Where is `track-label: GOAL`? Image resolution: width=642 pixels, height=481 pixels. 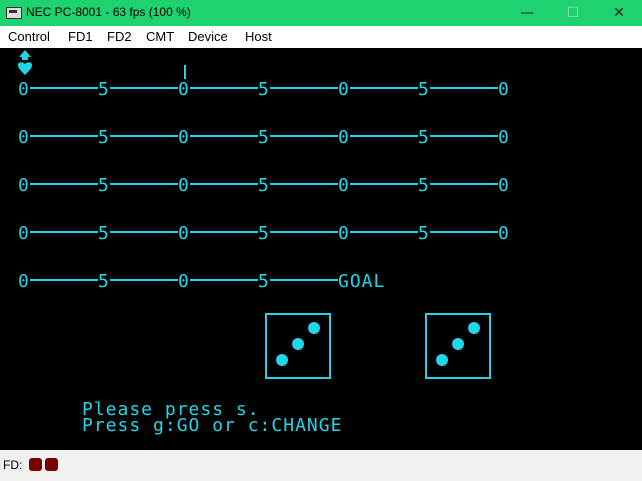 track-label: GOAL is located at coordinates (361, 281).